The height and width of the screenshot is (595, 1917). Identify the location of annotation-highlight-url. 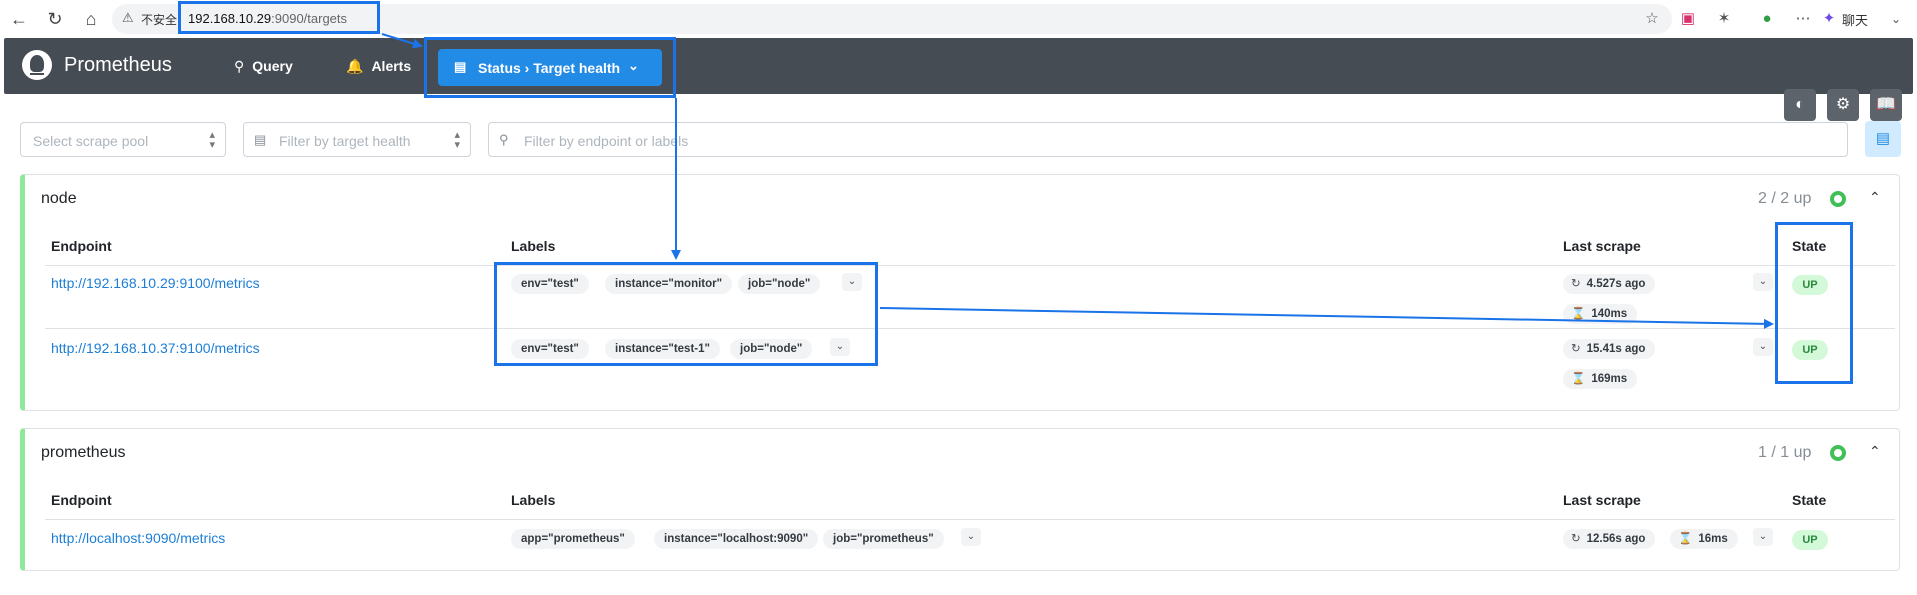
(279, 17).